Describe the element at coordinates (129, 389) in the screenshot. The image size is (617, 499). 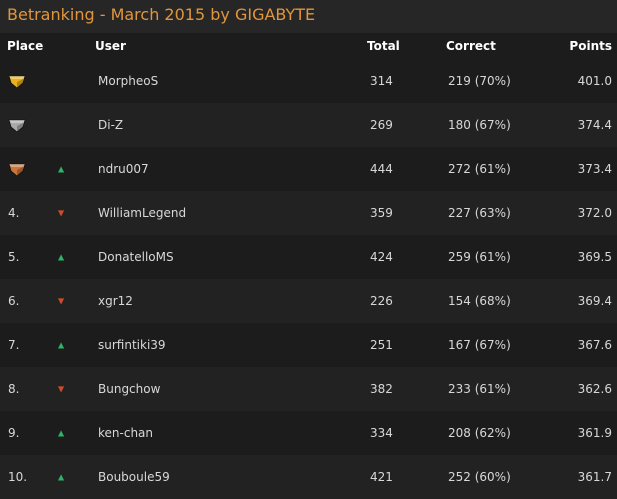
I see `user-link: Bungchow` at that location.